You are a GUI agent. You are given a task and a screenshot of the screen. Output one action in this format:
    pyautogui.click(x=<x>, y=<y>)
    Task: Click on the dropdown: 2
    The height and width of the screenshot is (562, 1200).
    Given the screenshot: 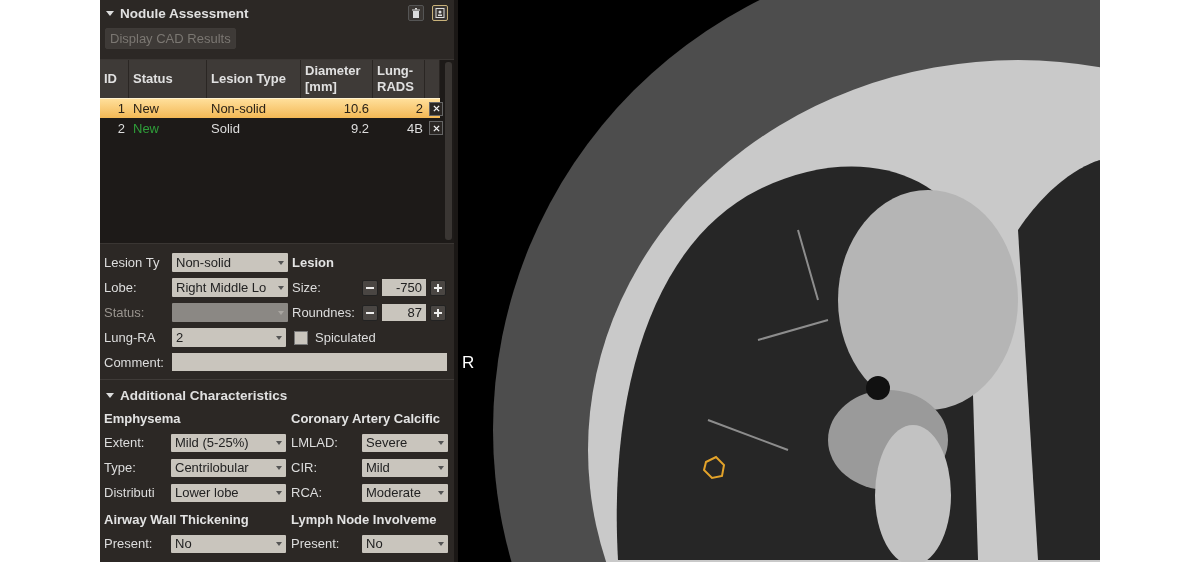 What is the action you would take?
    pyautogui.click(x=229, y=337)
    